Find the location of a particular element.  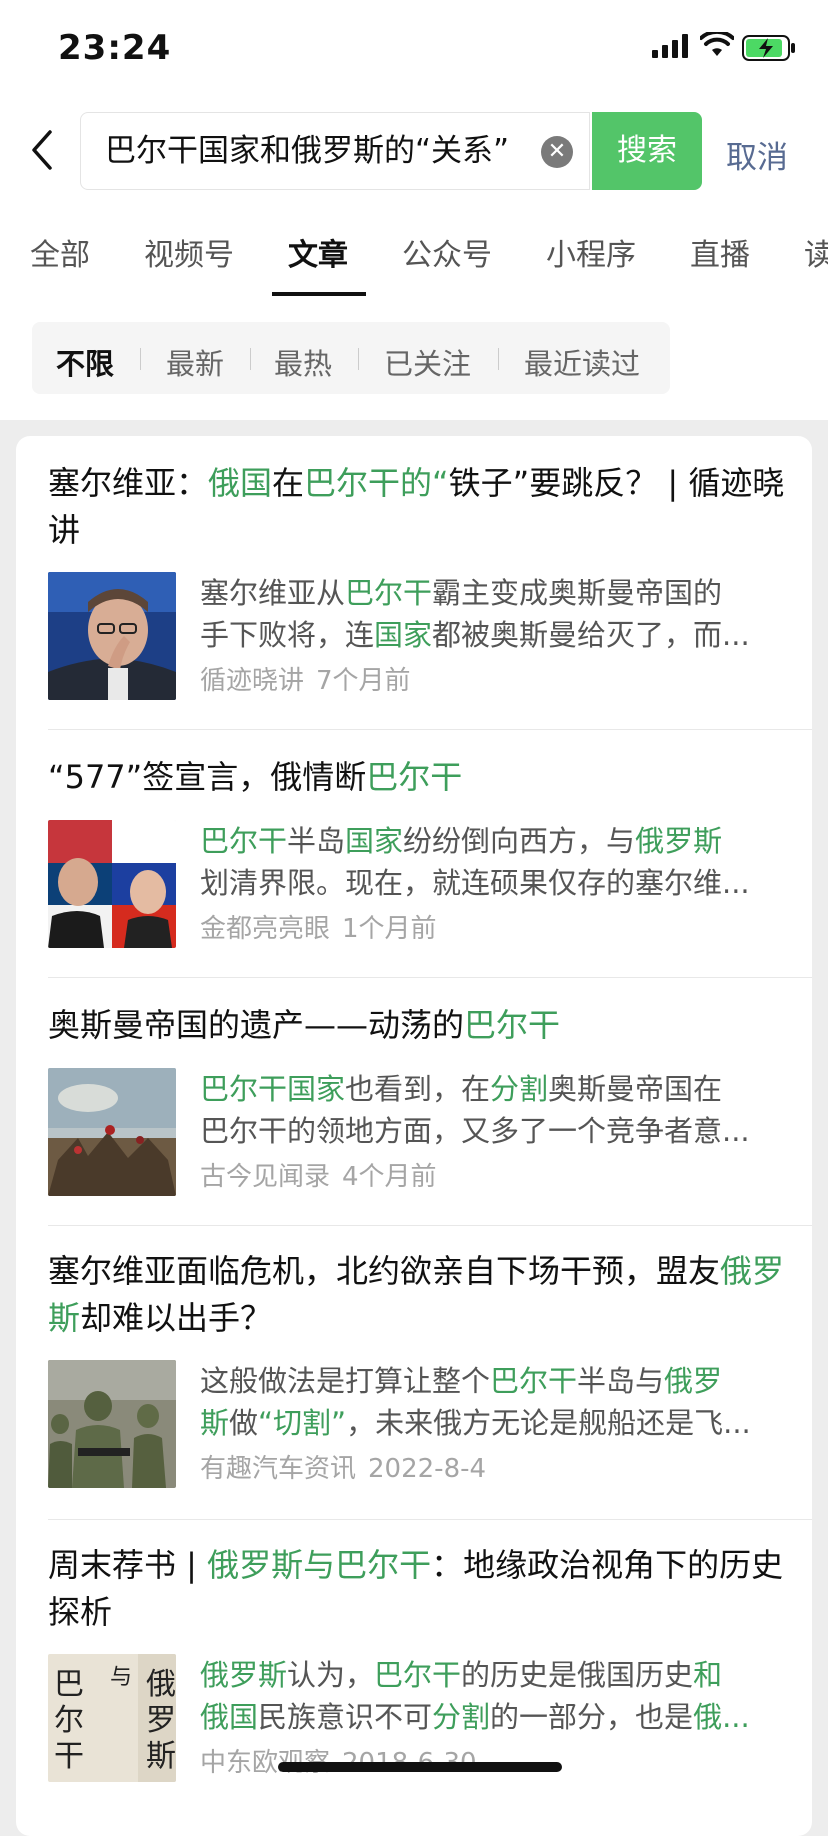

search-input: 巴尔干国家和俄罗斯的“关系” ✕ is located at coordinates (335, 151).